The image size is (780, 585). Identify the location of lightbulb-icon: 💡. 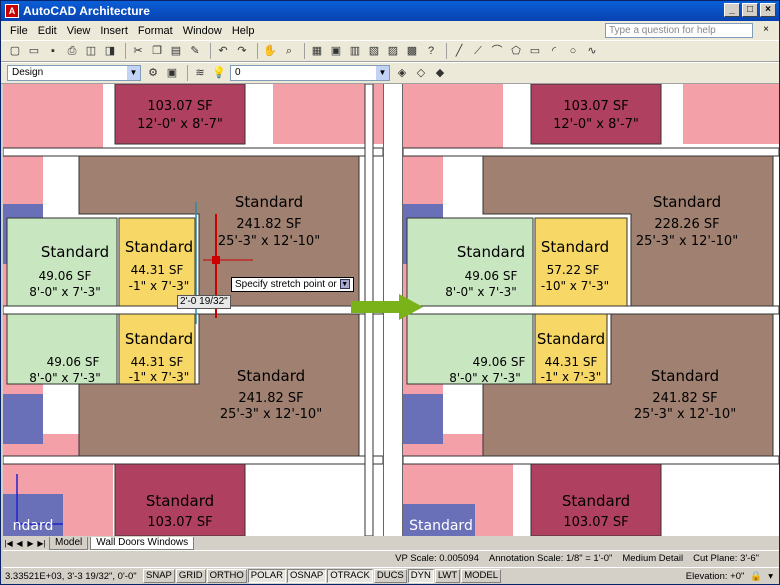
(219, 73).